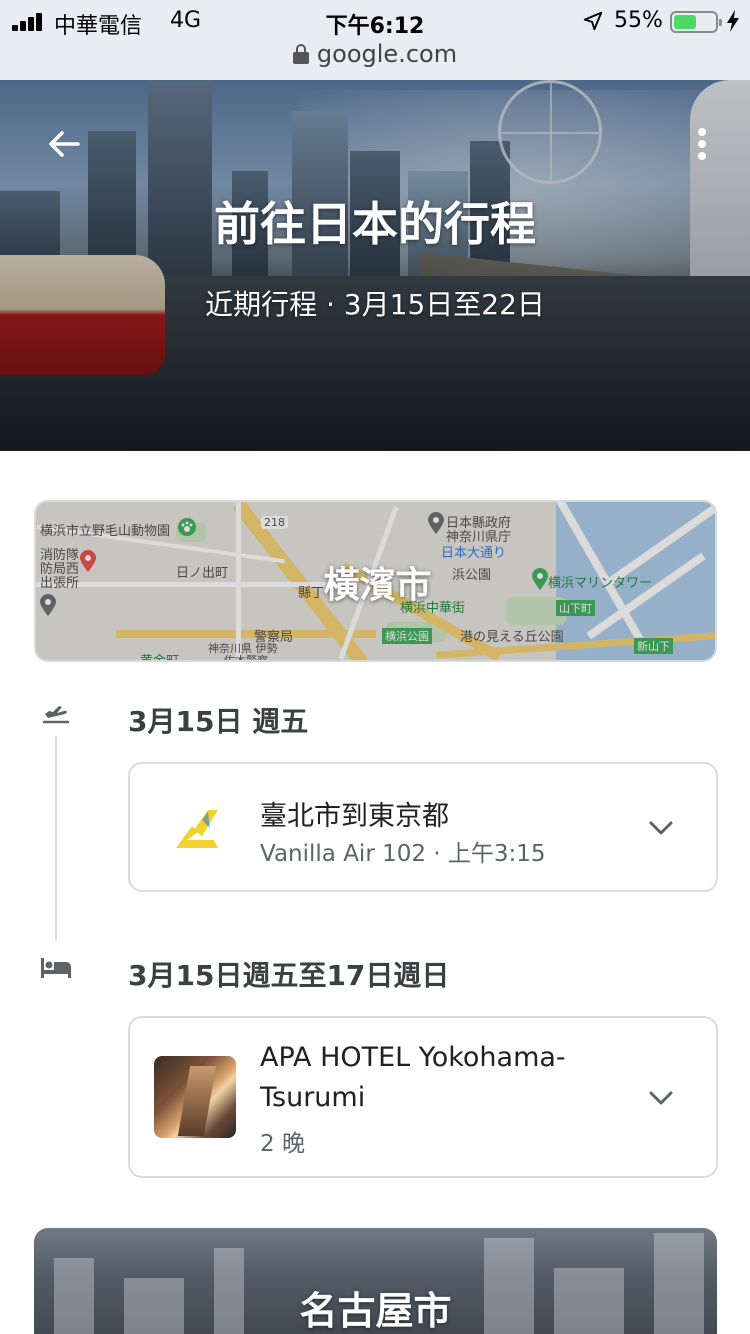 Image resolution: width=750 pixels, height=1334 pixels. Describe the element at coordinates (375, 1281) in the screenshot. I see `city-card-nagoya: 名古屋市` at that location.